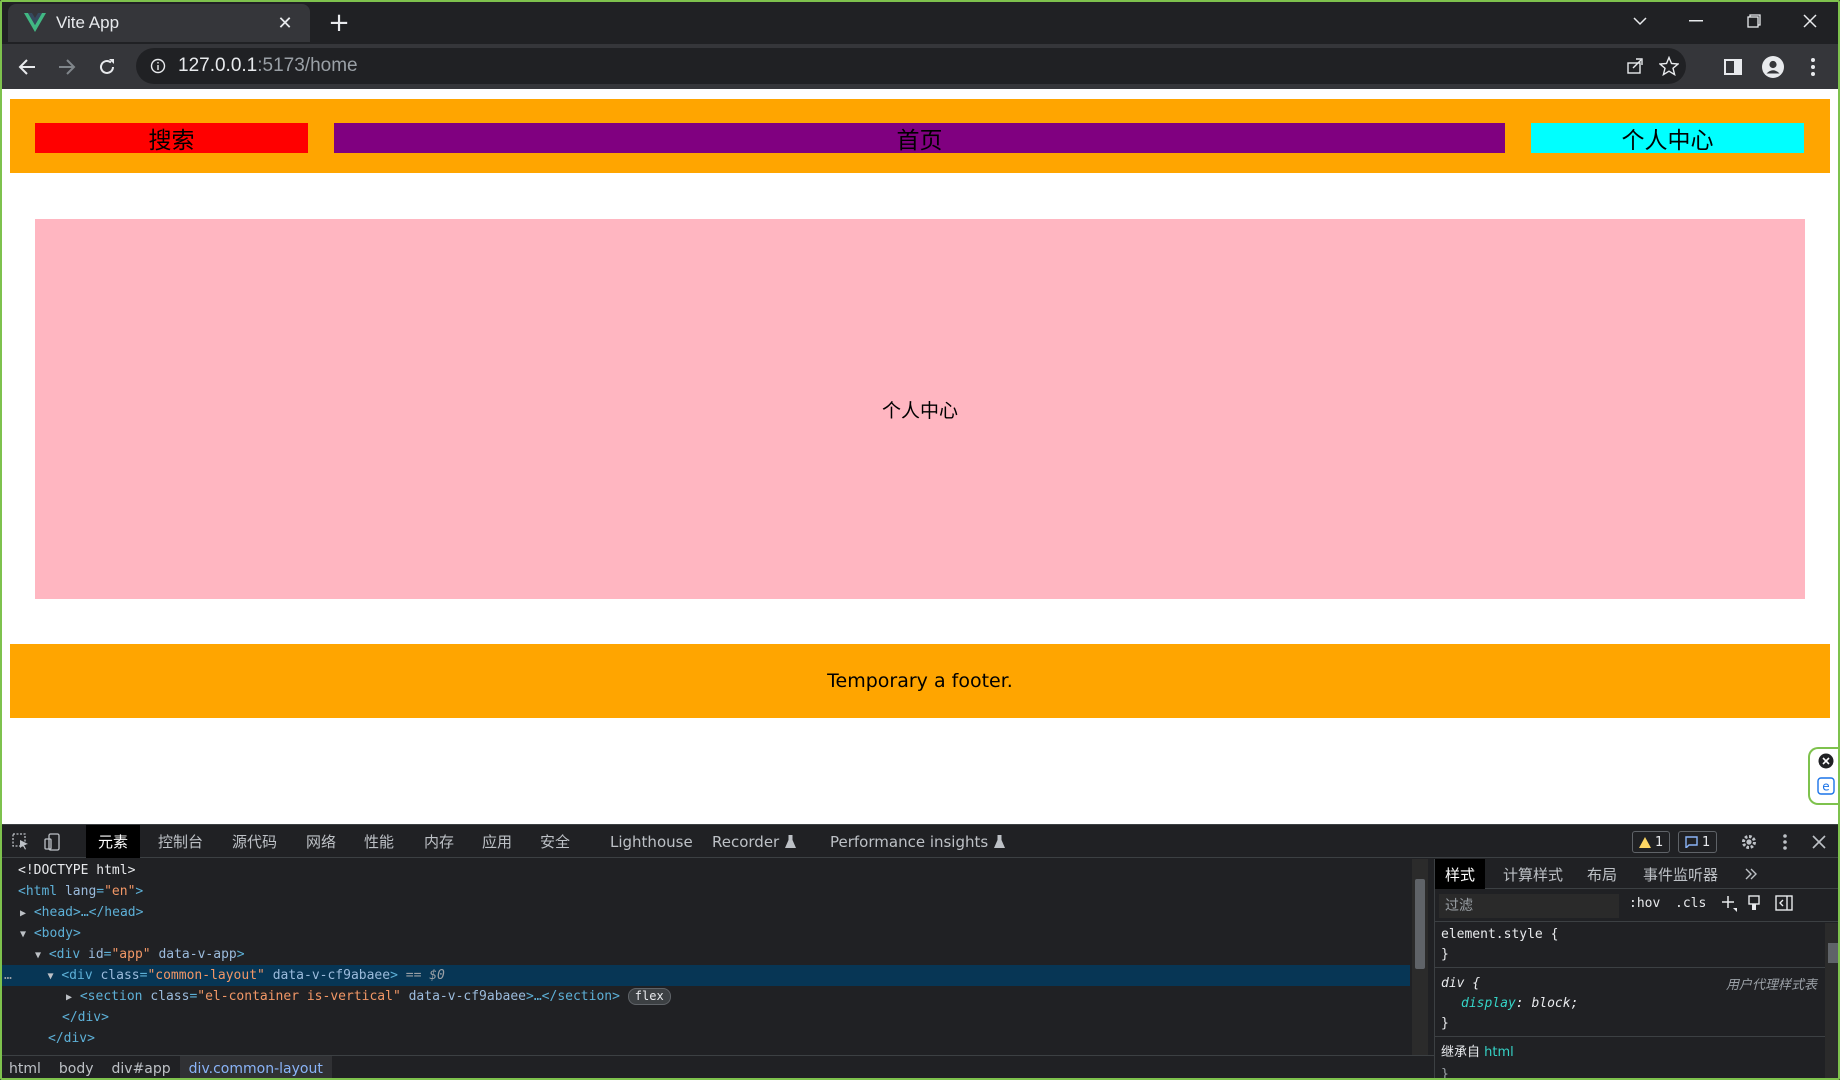  I want to click on styles-tab-styles: 样式, so click(1460, 874).